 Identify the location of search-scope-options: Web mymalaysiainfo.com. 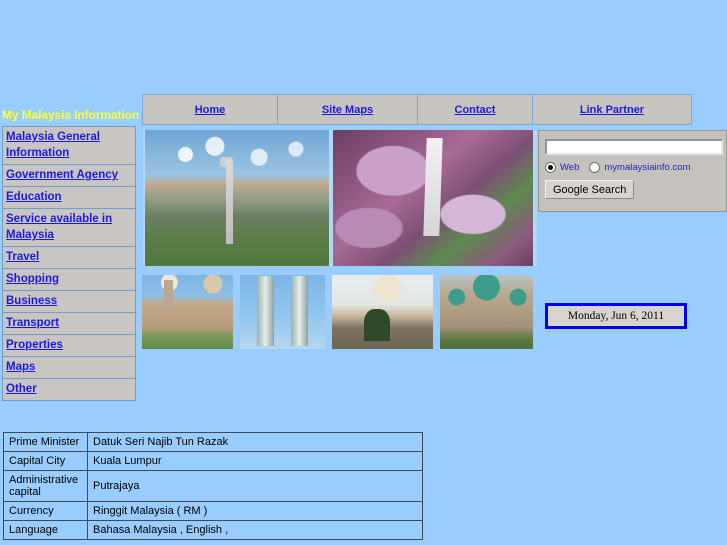
(632, 167).